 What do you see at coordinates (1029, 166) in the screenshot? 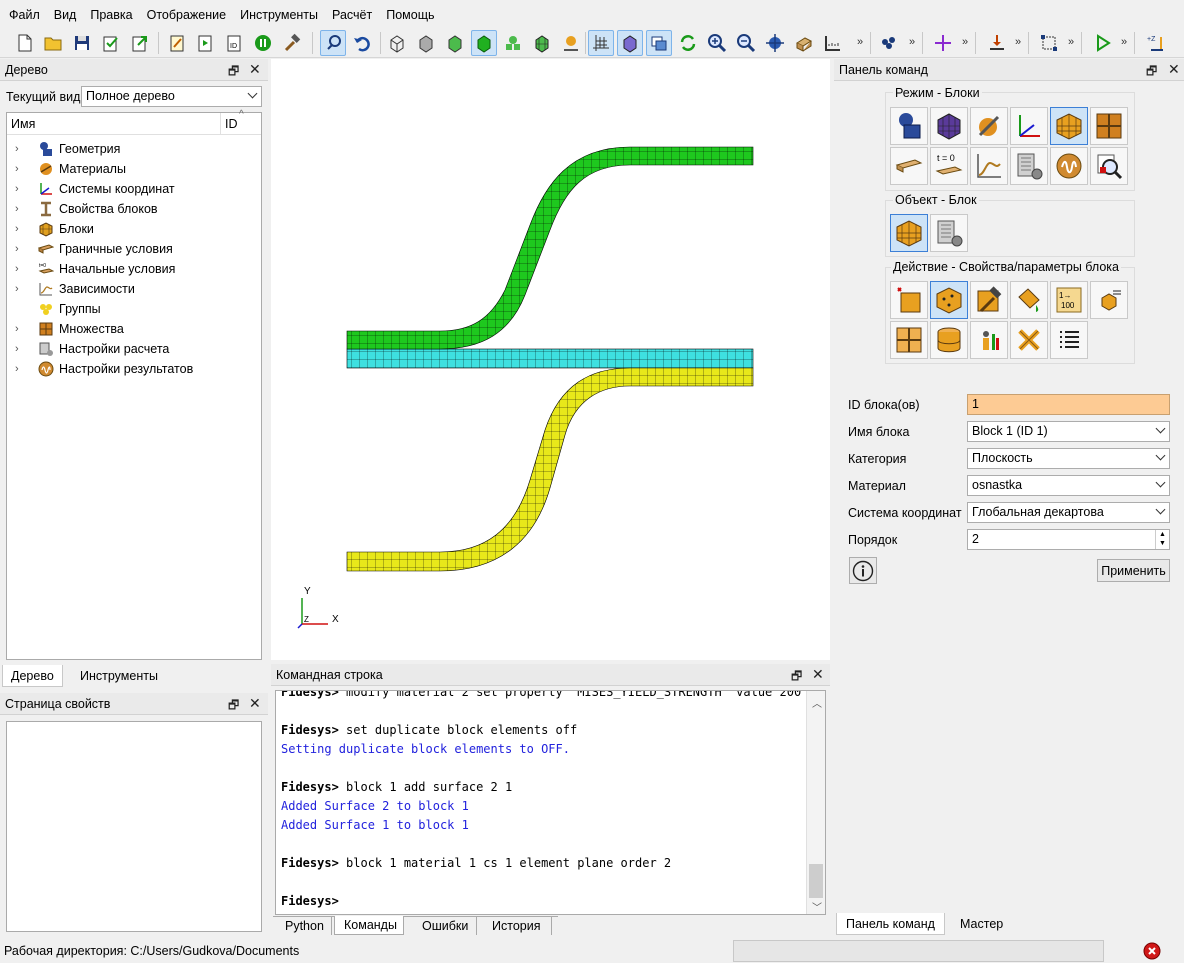
I see `calc-mode-icon` at bounding box center [1029, 166].